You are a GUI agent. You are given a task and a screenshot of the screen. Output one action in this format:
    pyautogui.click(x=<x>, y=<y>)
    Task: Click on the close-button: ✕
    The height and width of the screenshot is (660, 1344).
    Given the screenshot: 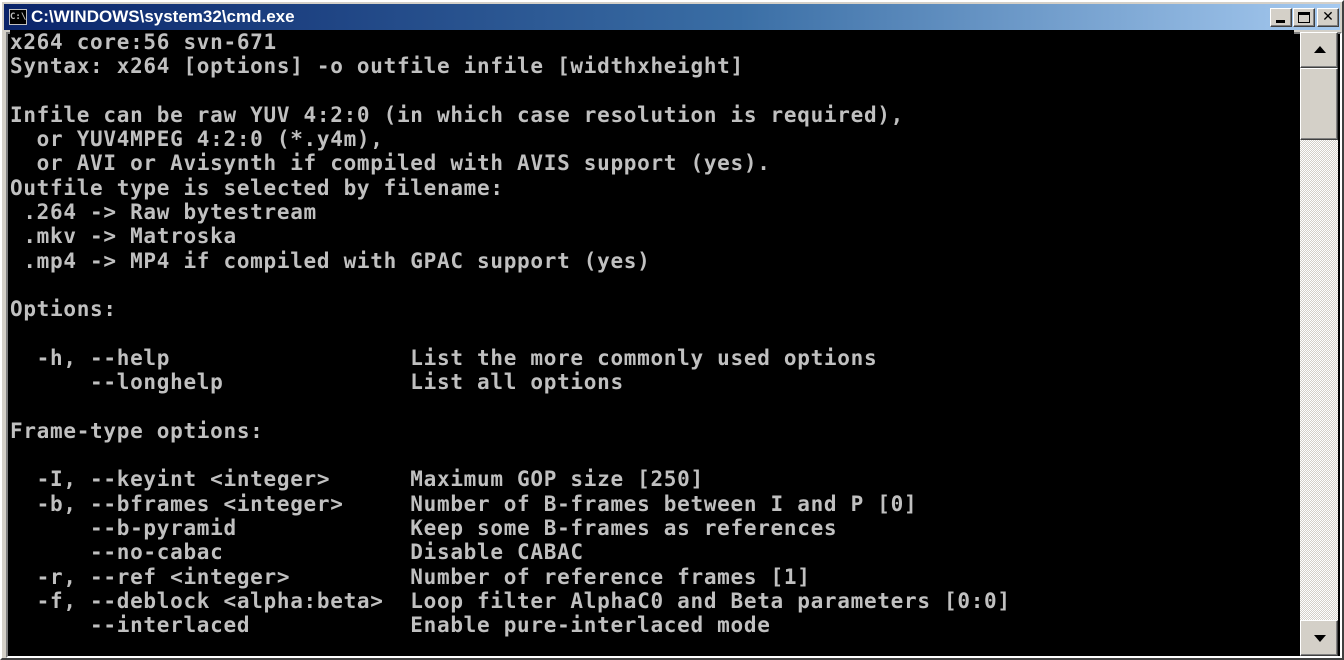 What is the action you would take?
    pyautogui.click(x=1328, y=17)
    